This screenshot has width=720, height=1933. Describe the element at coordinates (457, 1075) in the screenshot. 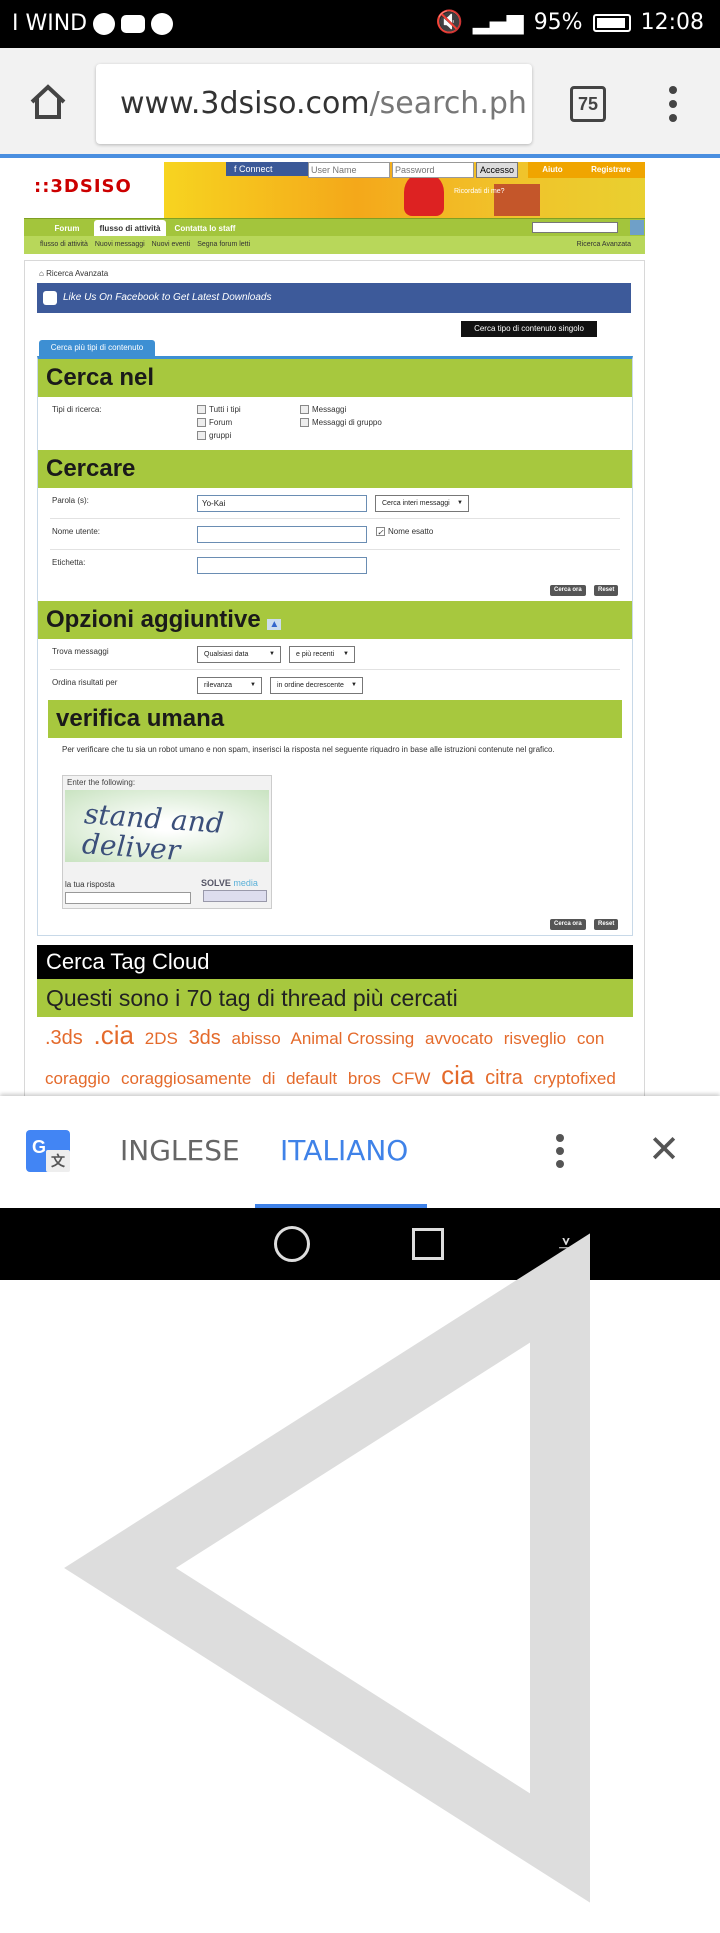

I see `tag-link: cia` at that location.